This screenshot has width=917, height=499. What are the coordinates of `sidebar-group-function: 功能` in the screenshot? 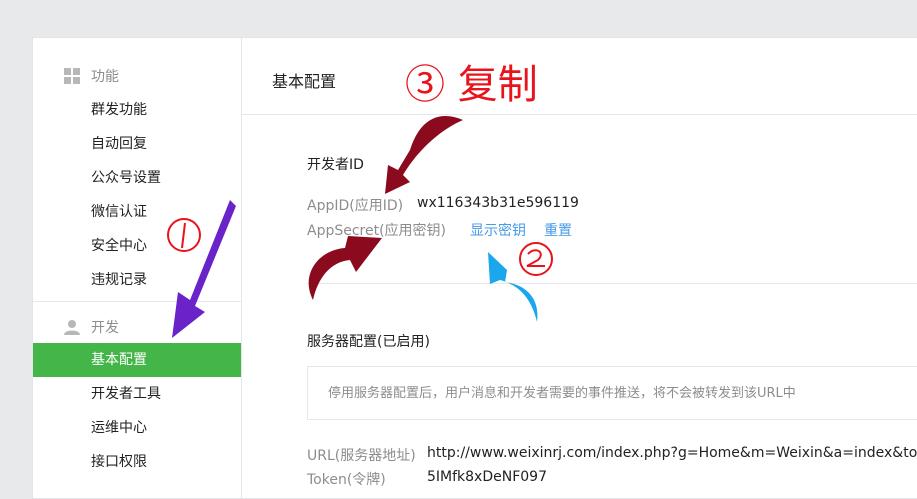 It's located at (91, 76).